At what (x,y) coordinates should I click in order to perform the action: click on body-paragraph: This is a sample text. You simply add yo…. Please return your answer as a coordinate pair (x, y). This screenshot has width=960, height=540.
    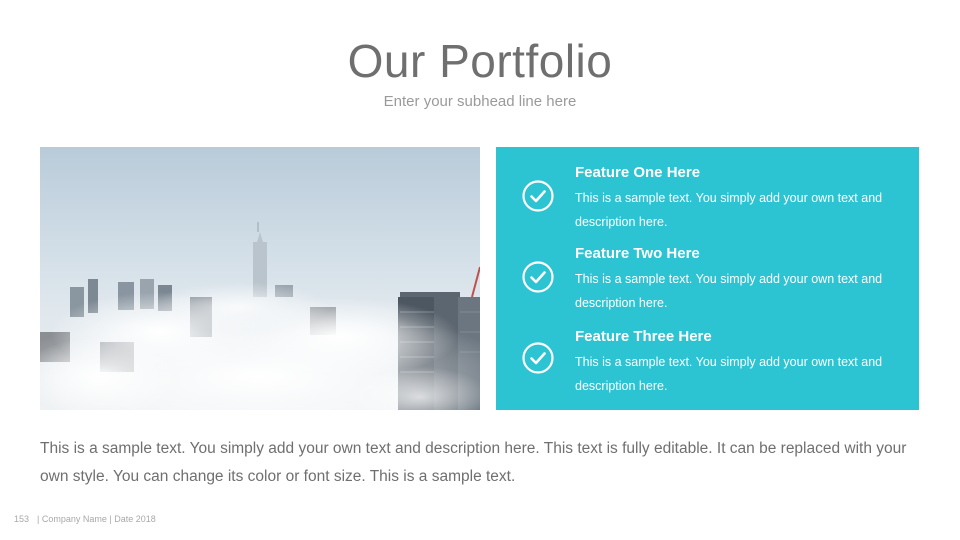
    Looking at the image, I should click on (473, 462).